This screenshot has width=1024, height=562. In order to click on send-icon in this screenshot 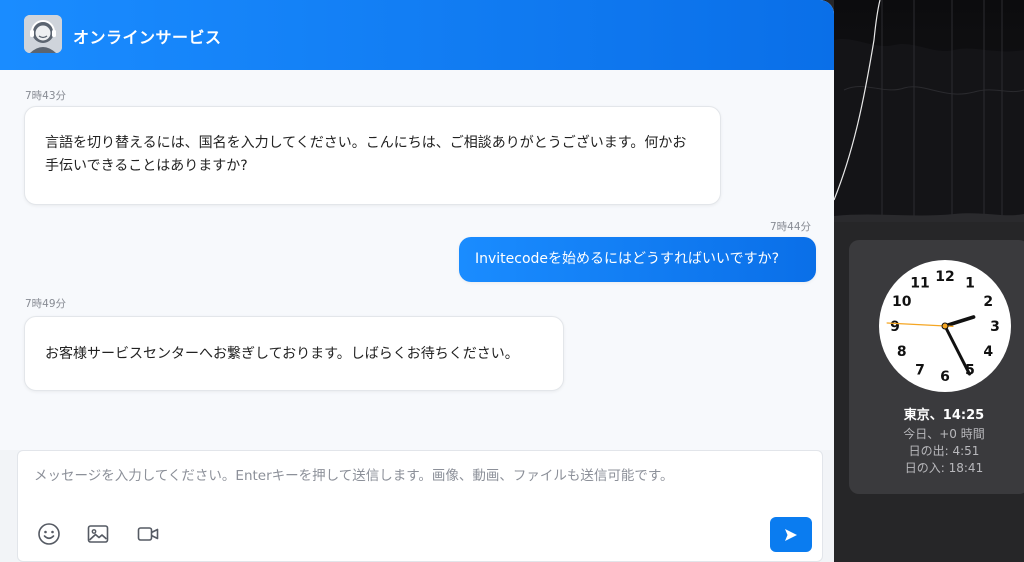, I will do `click(791, 534)`.